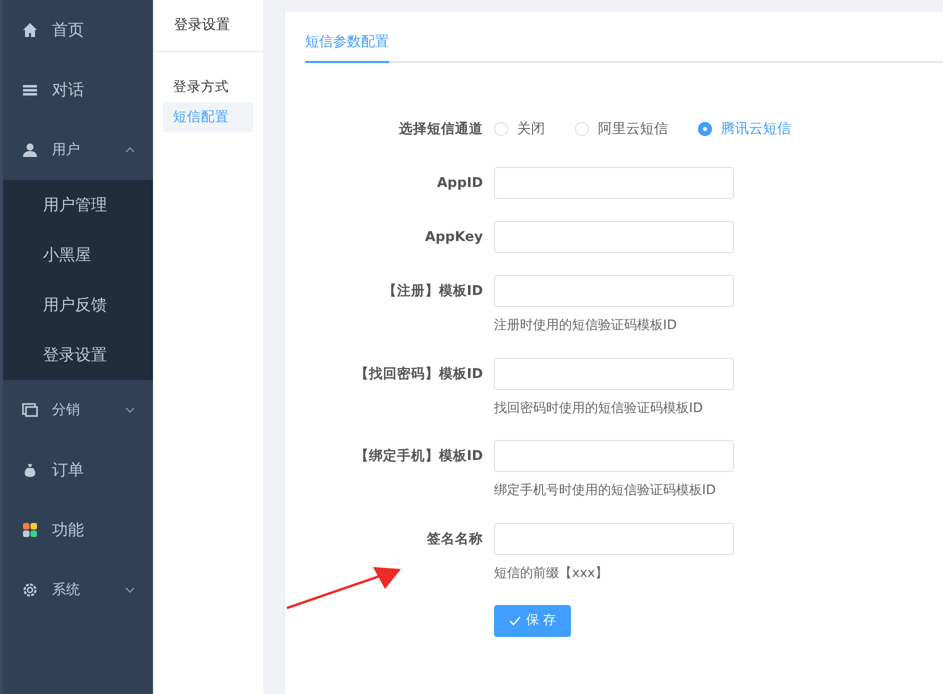  What do you see at coordinates (68, 530) in the screenshot?
I see `sidebar-label: 功能` at bounding box center [68, 530].